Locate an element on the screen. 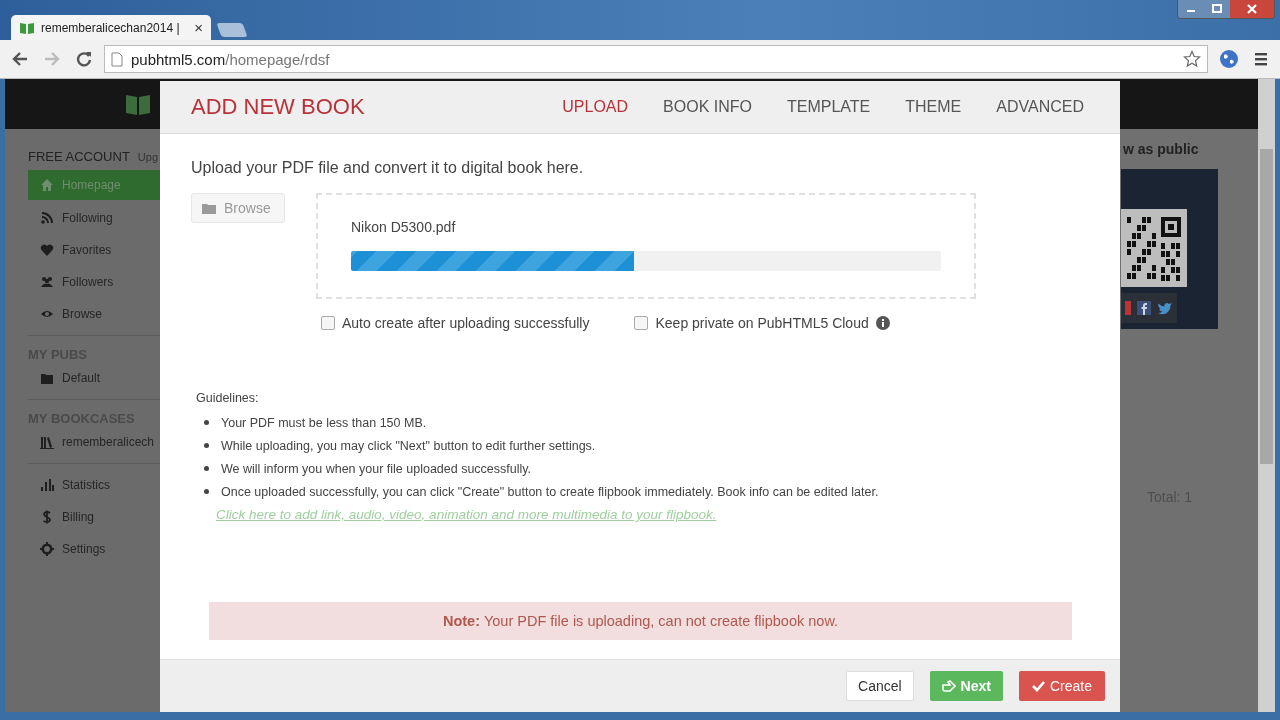  new-tab-button is located at coordinates (232, 30).